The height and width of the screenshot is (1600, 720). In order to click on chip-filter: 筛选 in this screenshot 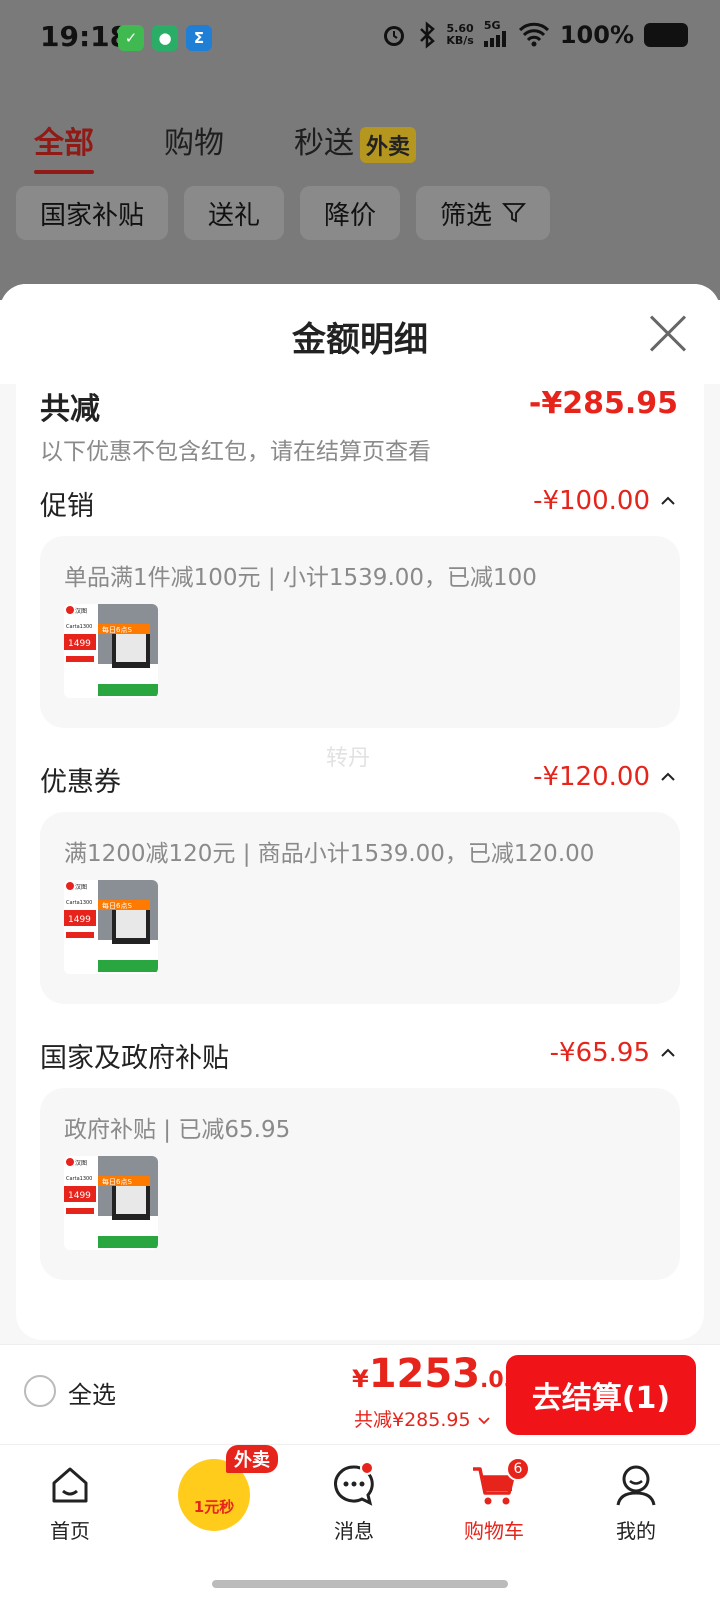, I will do `click(483, 213)`.